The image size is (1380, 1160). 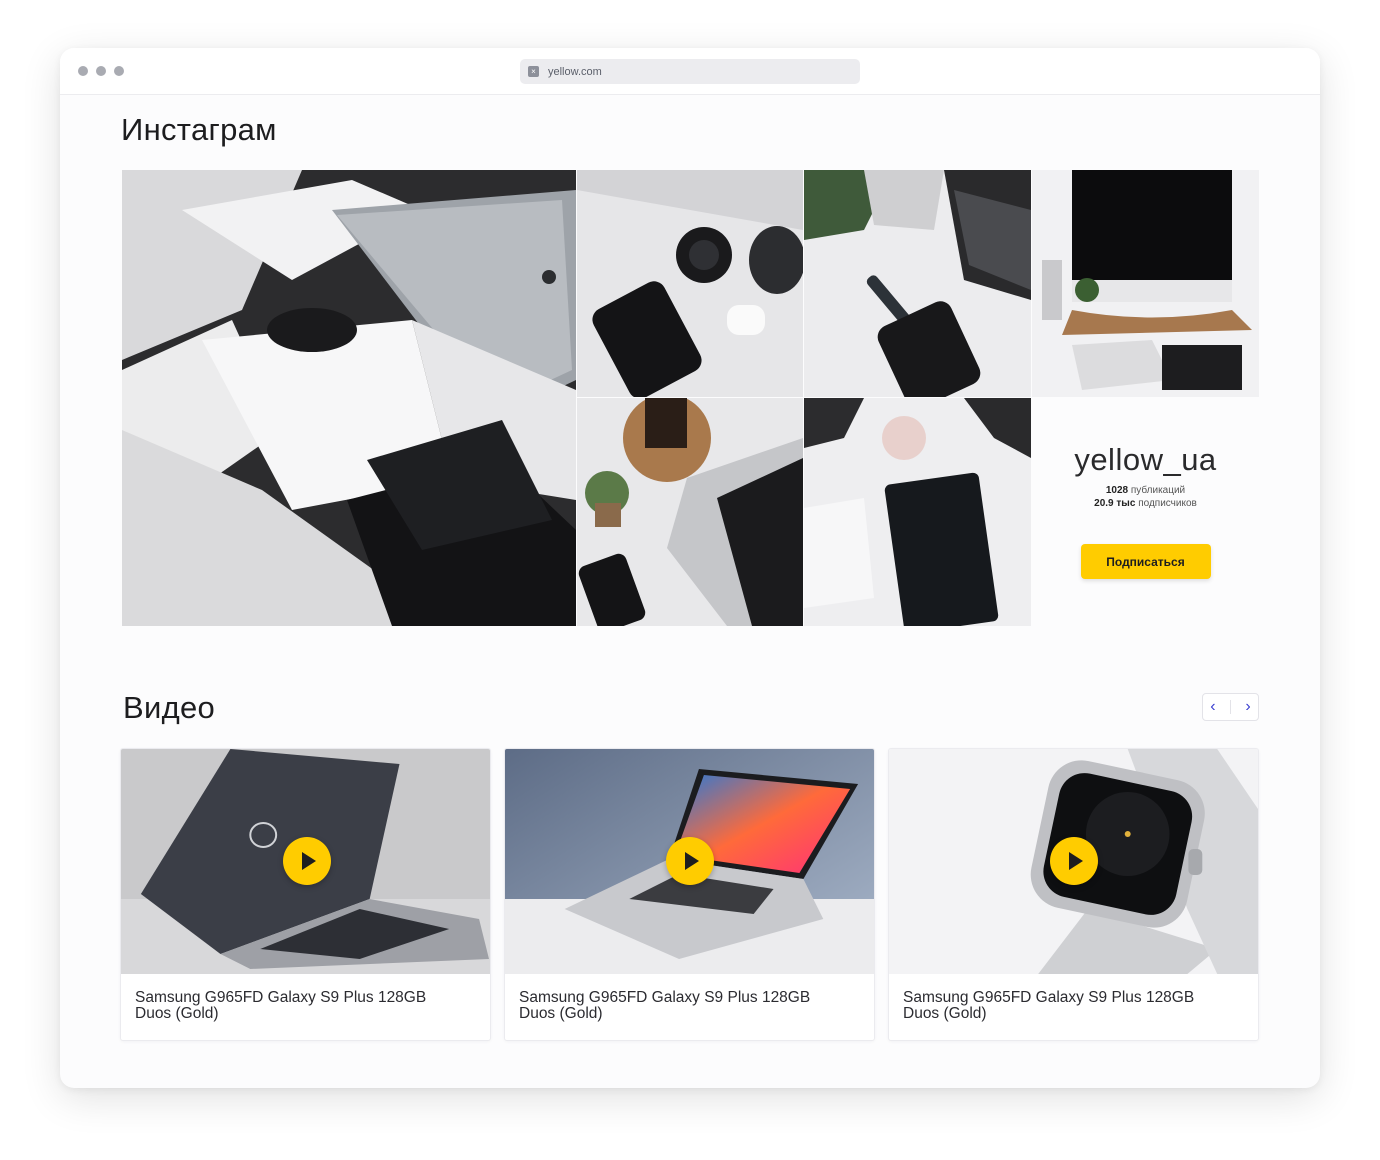 I want to click on video-carousel-controls: ‹ ›, so click(x=1230, y=707).